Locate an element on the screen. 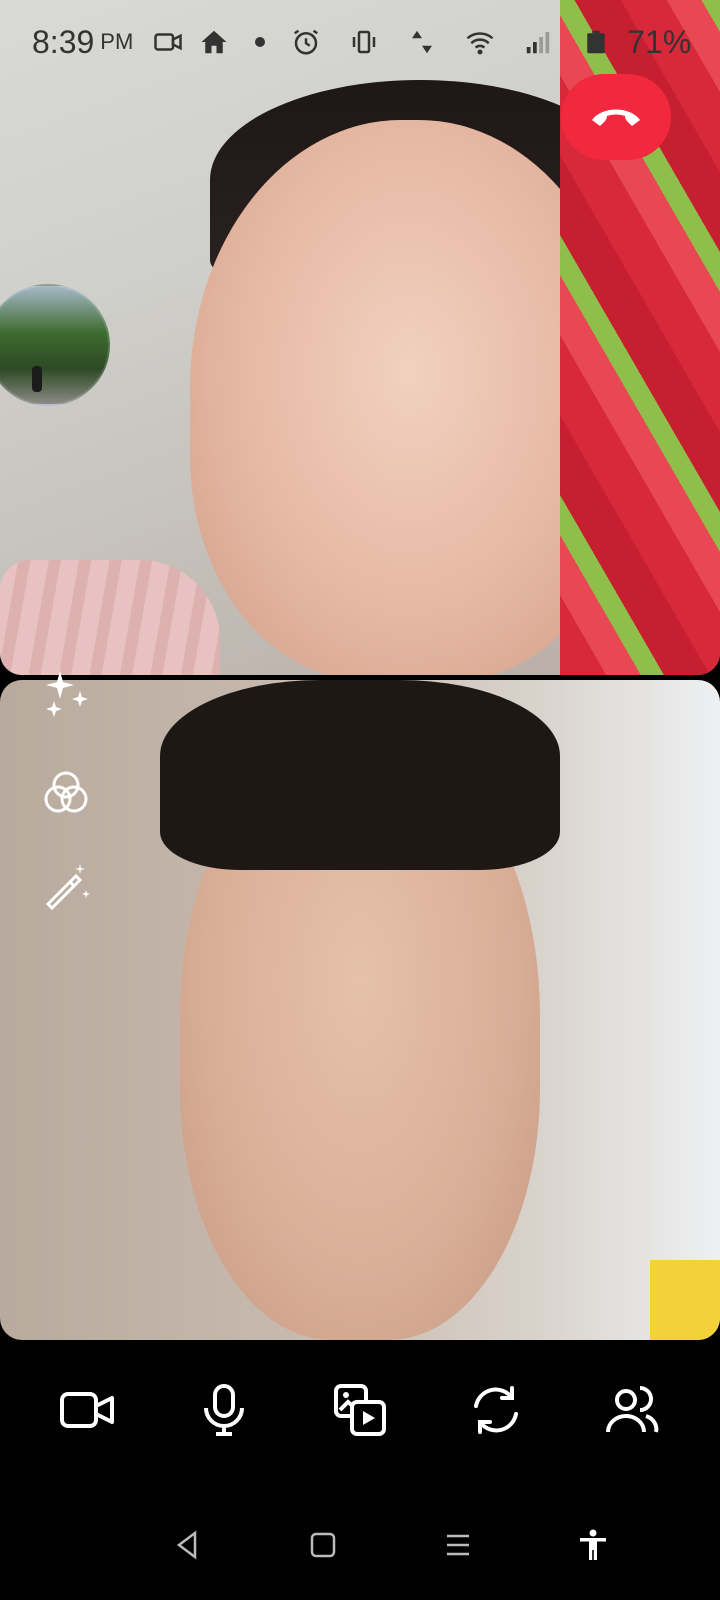  signal-icon is located at coordinates (538, 42).